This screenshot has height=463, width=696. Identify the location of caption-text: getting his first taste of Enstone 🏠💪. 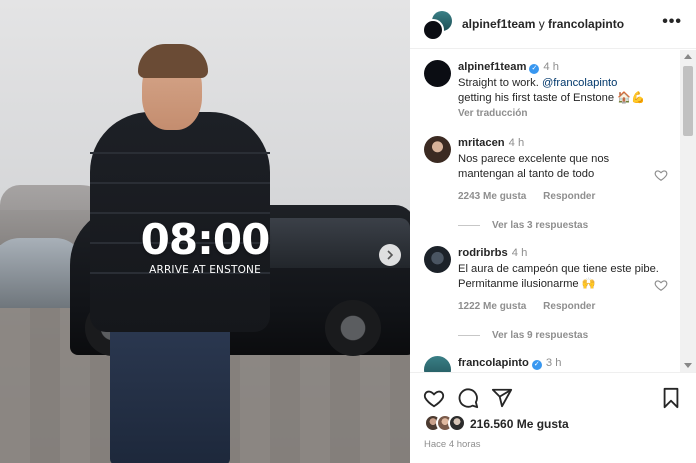
(552, 98).